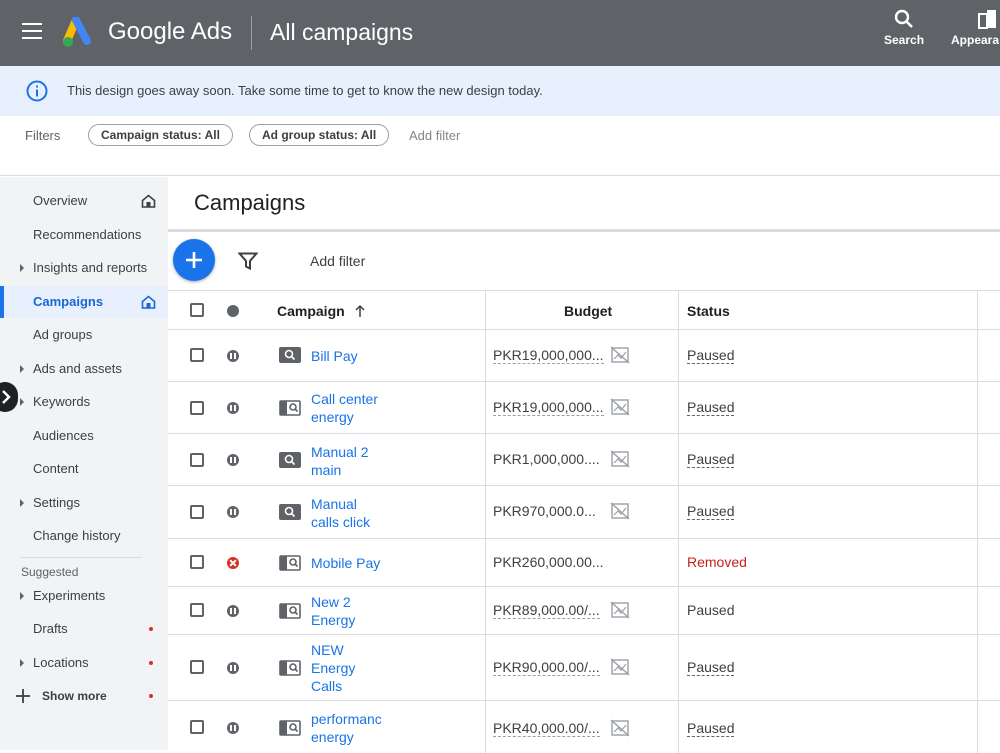  Describe the element at coordinates (904, 27) in the screenshot. I see `search-button: Search` at that location.